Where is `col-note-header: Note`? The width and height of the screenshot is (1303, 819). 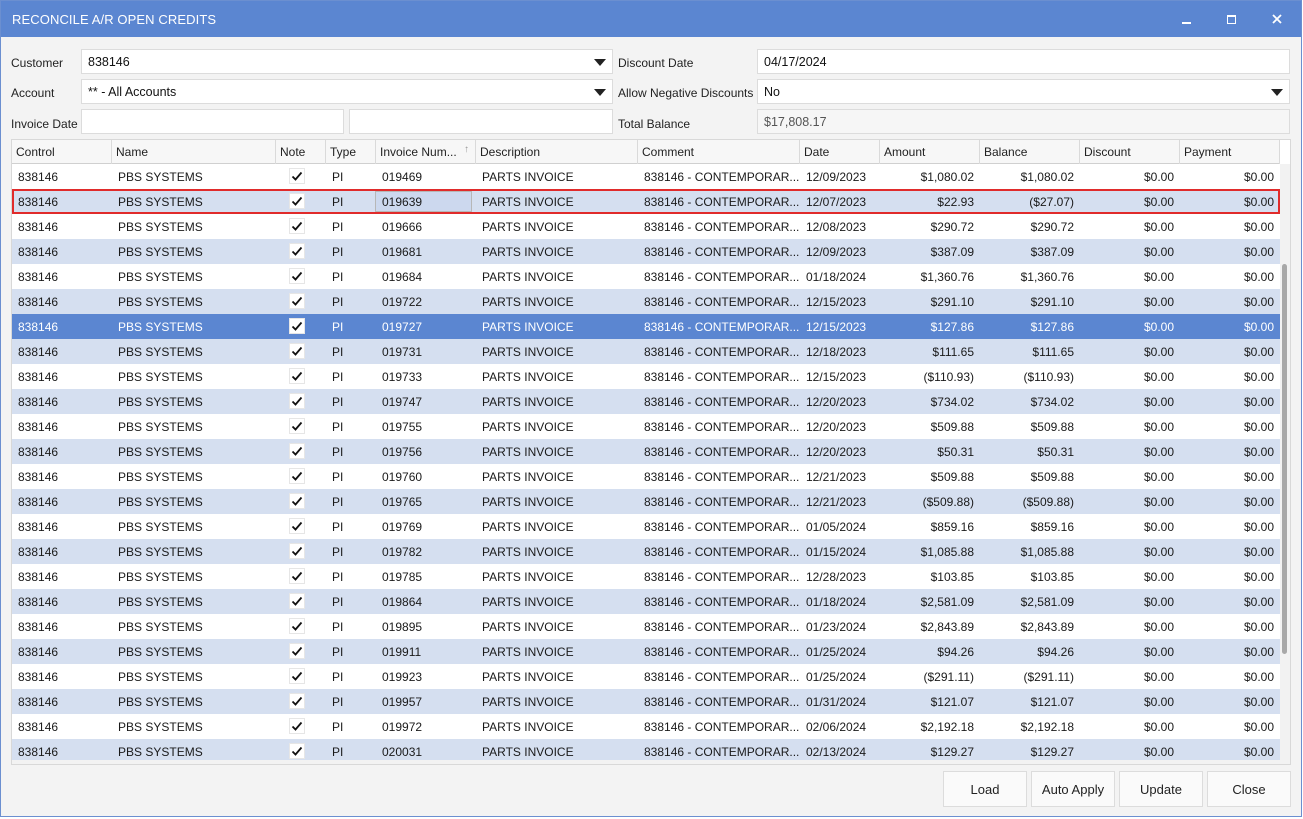 col-note-header: Note is located at coordinates (301, 152).